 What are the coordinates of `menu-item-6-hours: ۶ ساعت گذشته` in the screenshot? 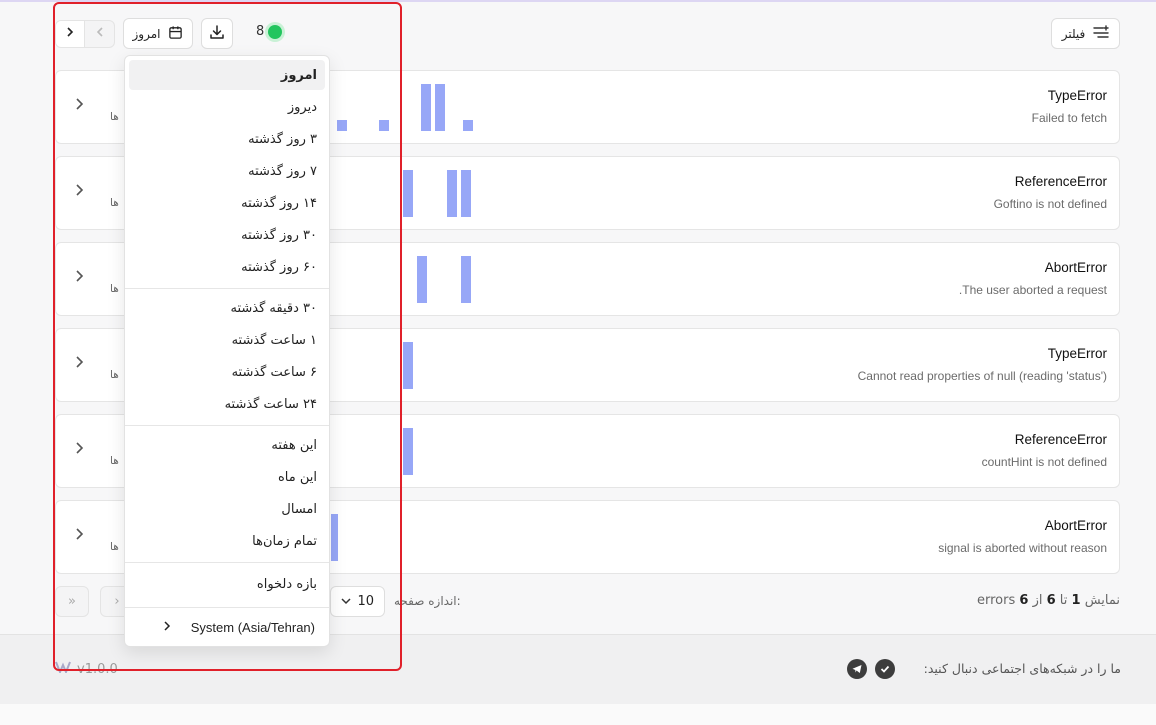 It's located at (227, 372).